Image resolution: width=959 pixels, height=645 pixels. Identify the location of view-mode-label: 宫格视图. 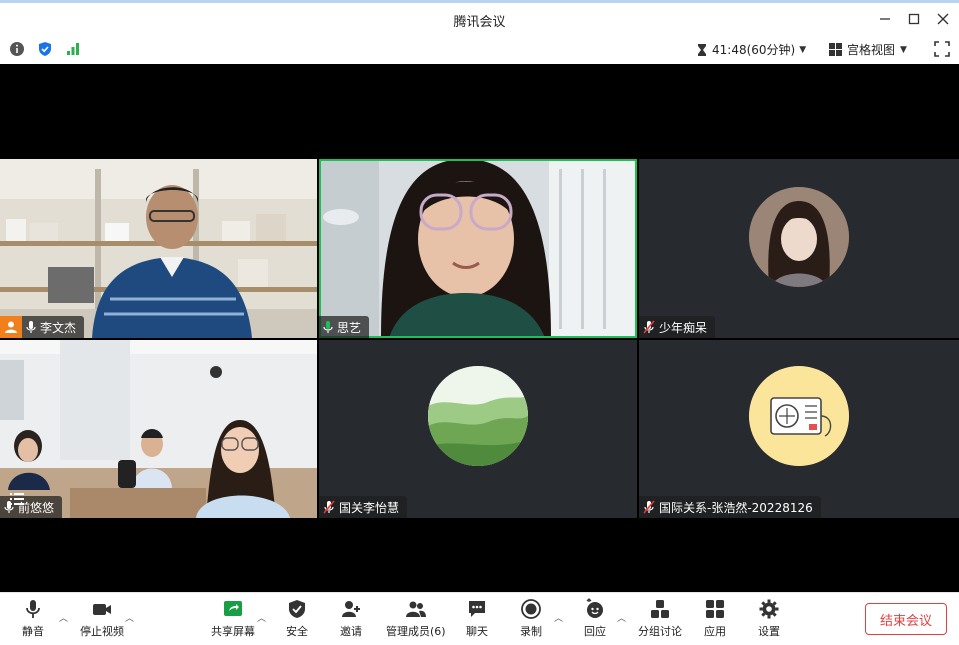
(871, 50).